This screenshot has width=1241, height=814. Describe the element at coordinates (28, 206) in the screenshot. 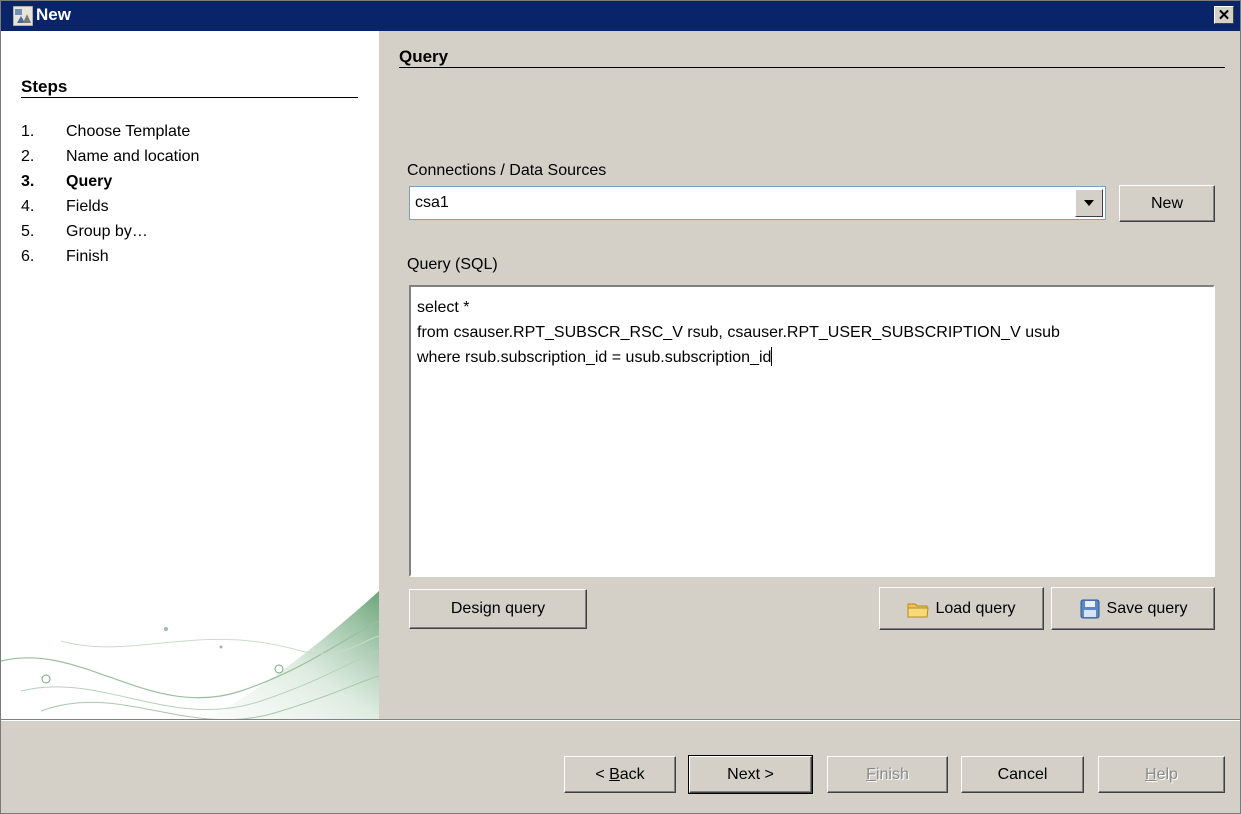

I see `step-number: 4.` at that location.